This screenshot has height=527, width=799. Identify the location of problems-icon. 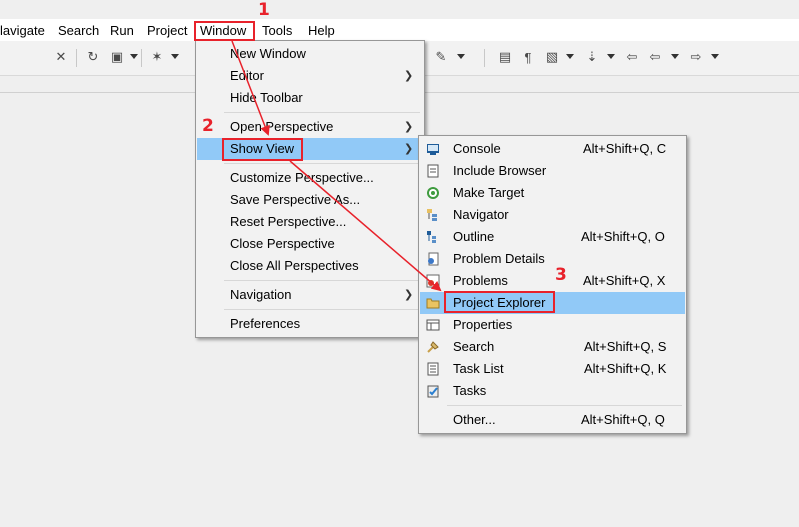
(433, 281).